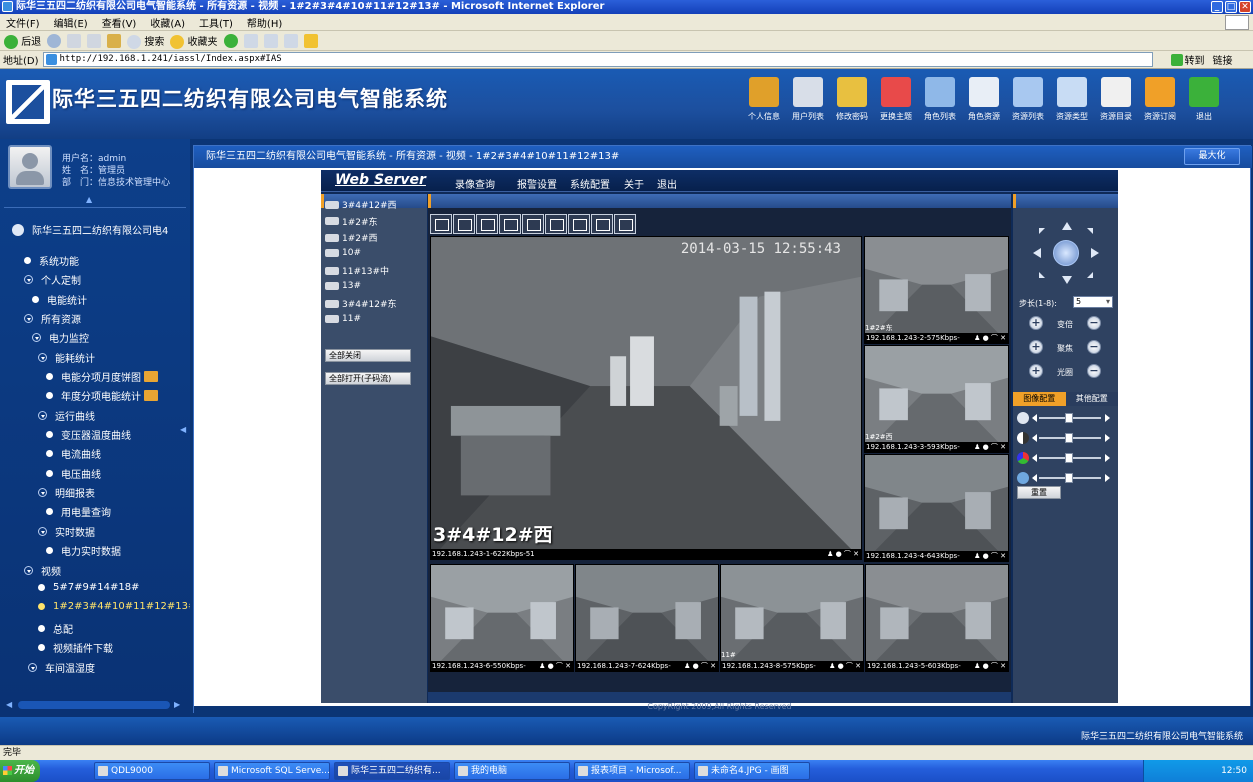 The height and width of the screenshot is (782, 1253). Describe the element at coordinates (1093, 302) in the screenshot. I see `step-select: 5 ▾` at that location.